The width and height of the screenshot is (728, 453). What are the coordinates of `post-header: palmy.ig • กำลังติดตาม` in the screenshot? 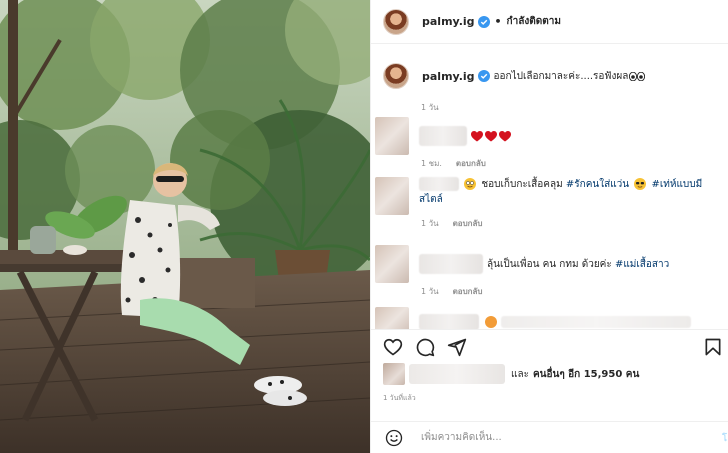 It's located at (549, 22).